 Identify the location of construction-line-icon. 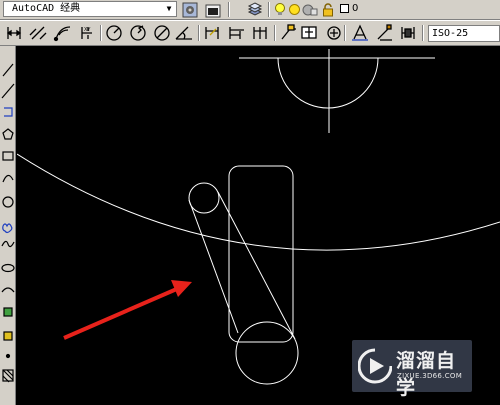
(8, 91).